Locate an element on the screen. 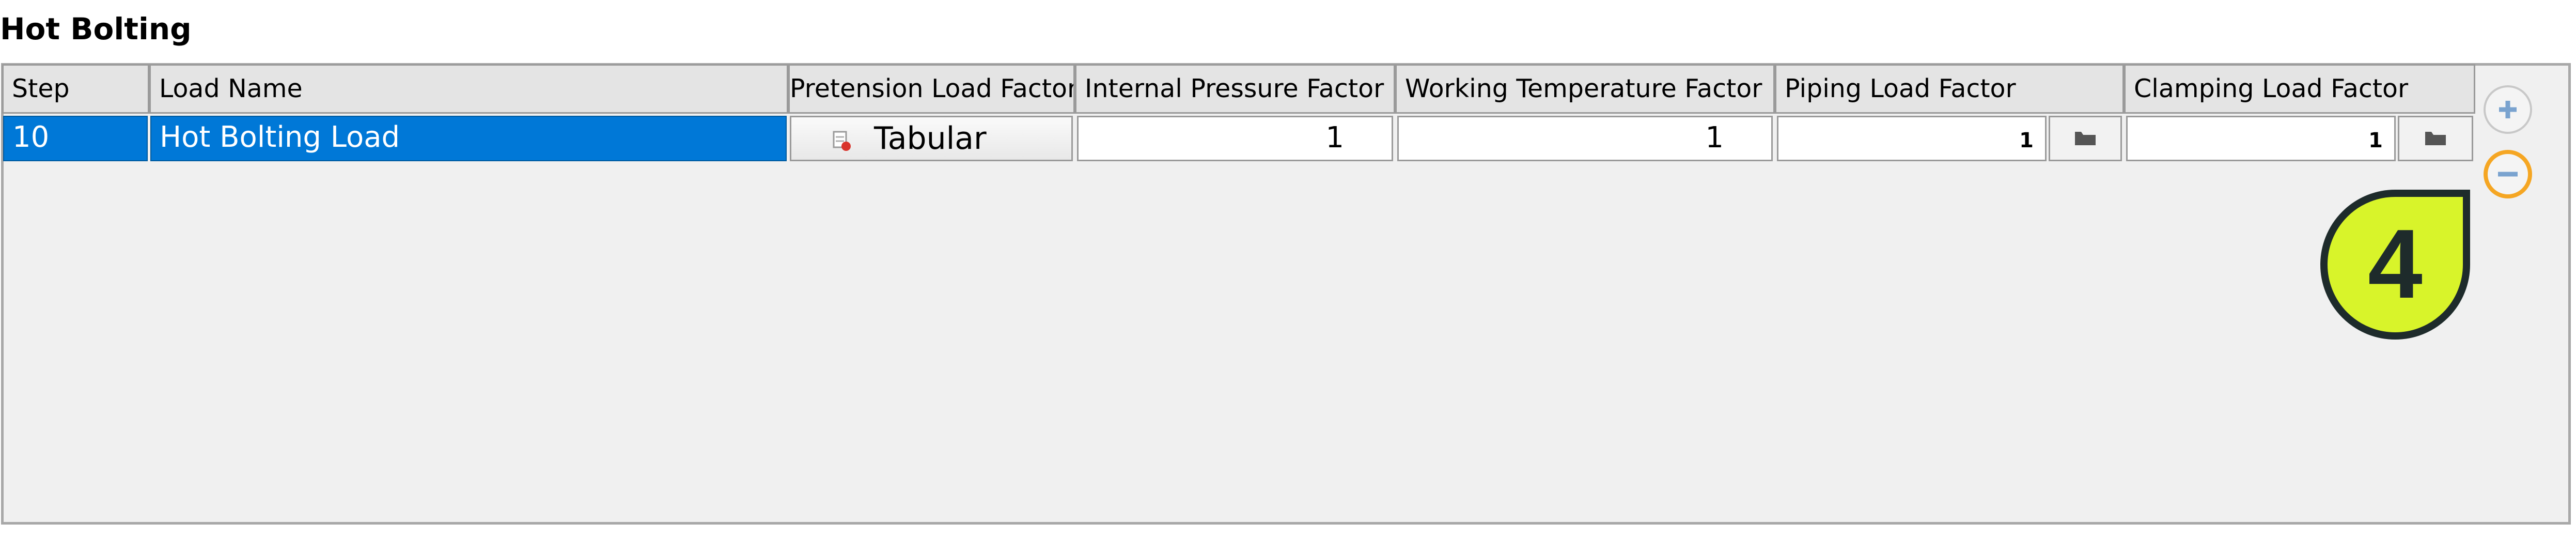  column-header-working-temperature-factor: Working Temperature Factor is located at coordinates (1585, 89).